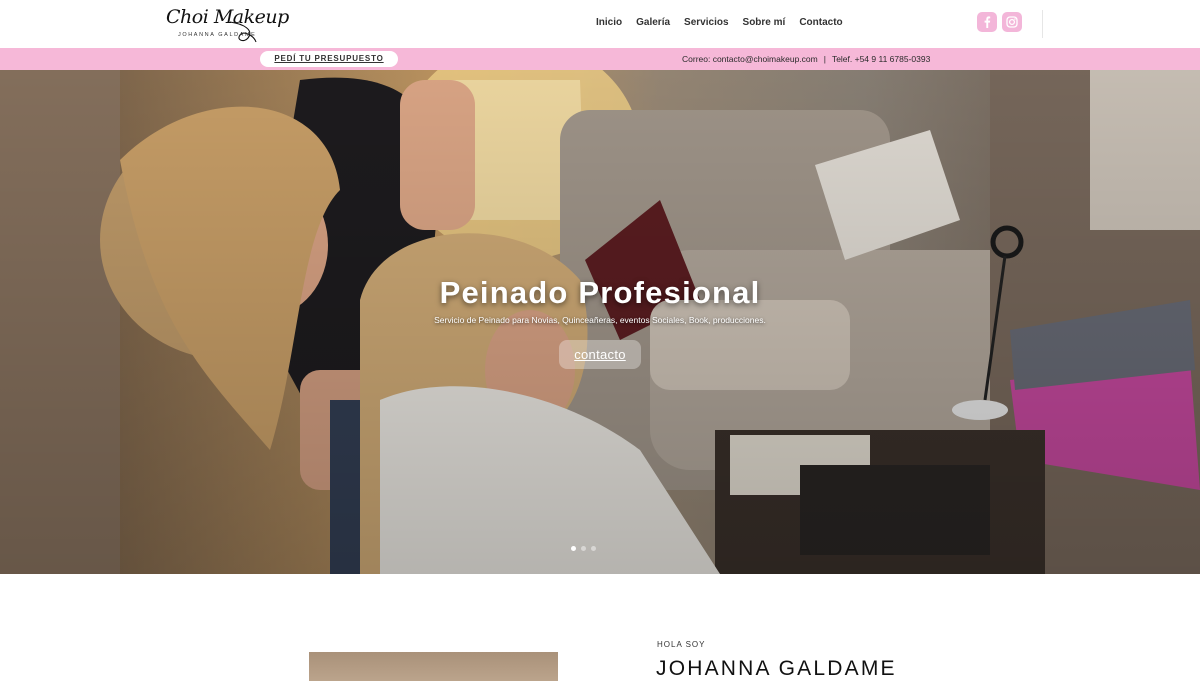 The width and height of the screenshot is (1200, 681). Describe the element at coordinates (433, 666) in the screenshot. I see `about-photo` at that location.